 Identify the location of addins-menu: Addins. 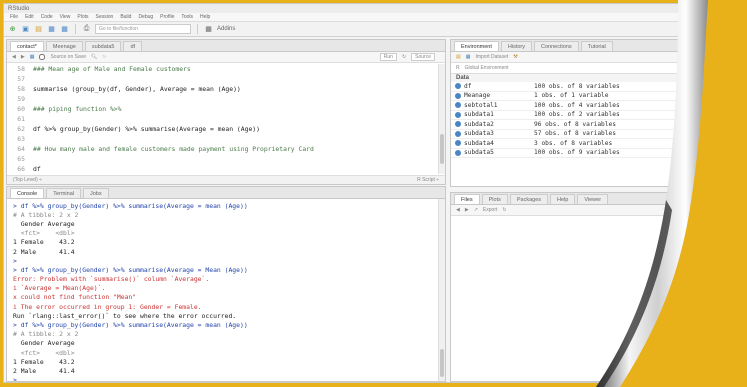
(226, 29).